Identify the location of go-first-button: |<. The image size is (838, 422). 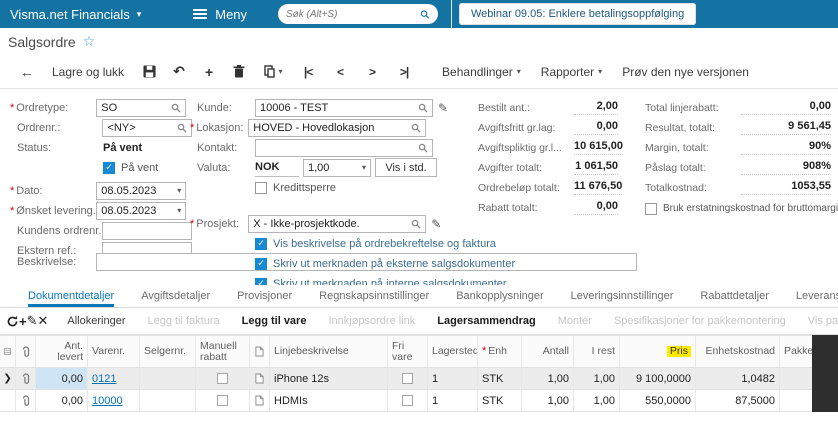
(308, 72).